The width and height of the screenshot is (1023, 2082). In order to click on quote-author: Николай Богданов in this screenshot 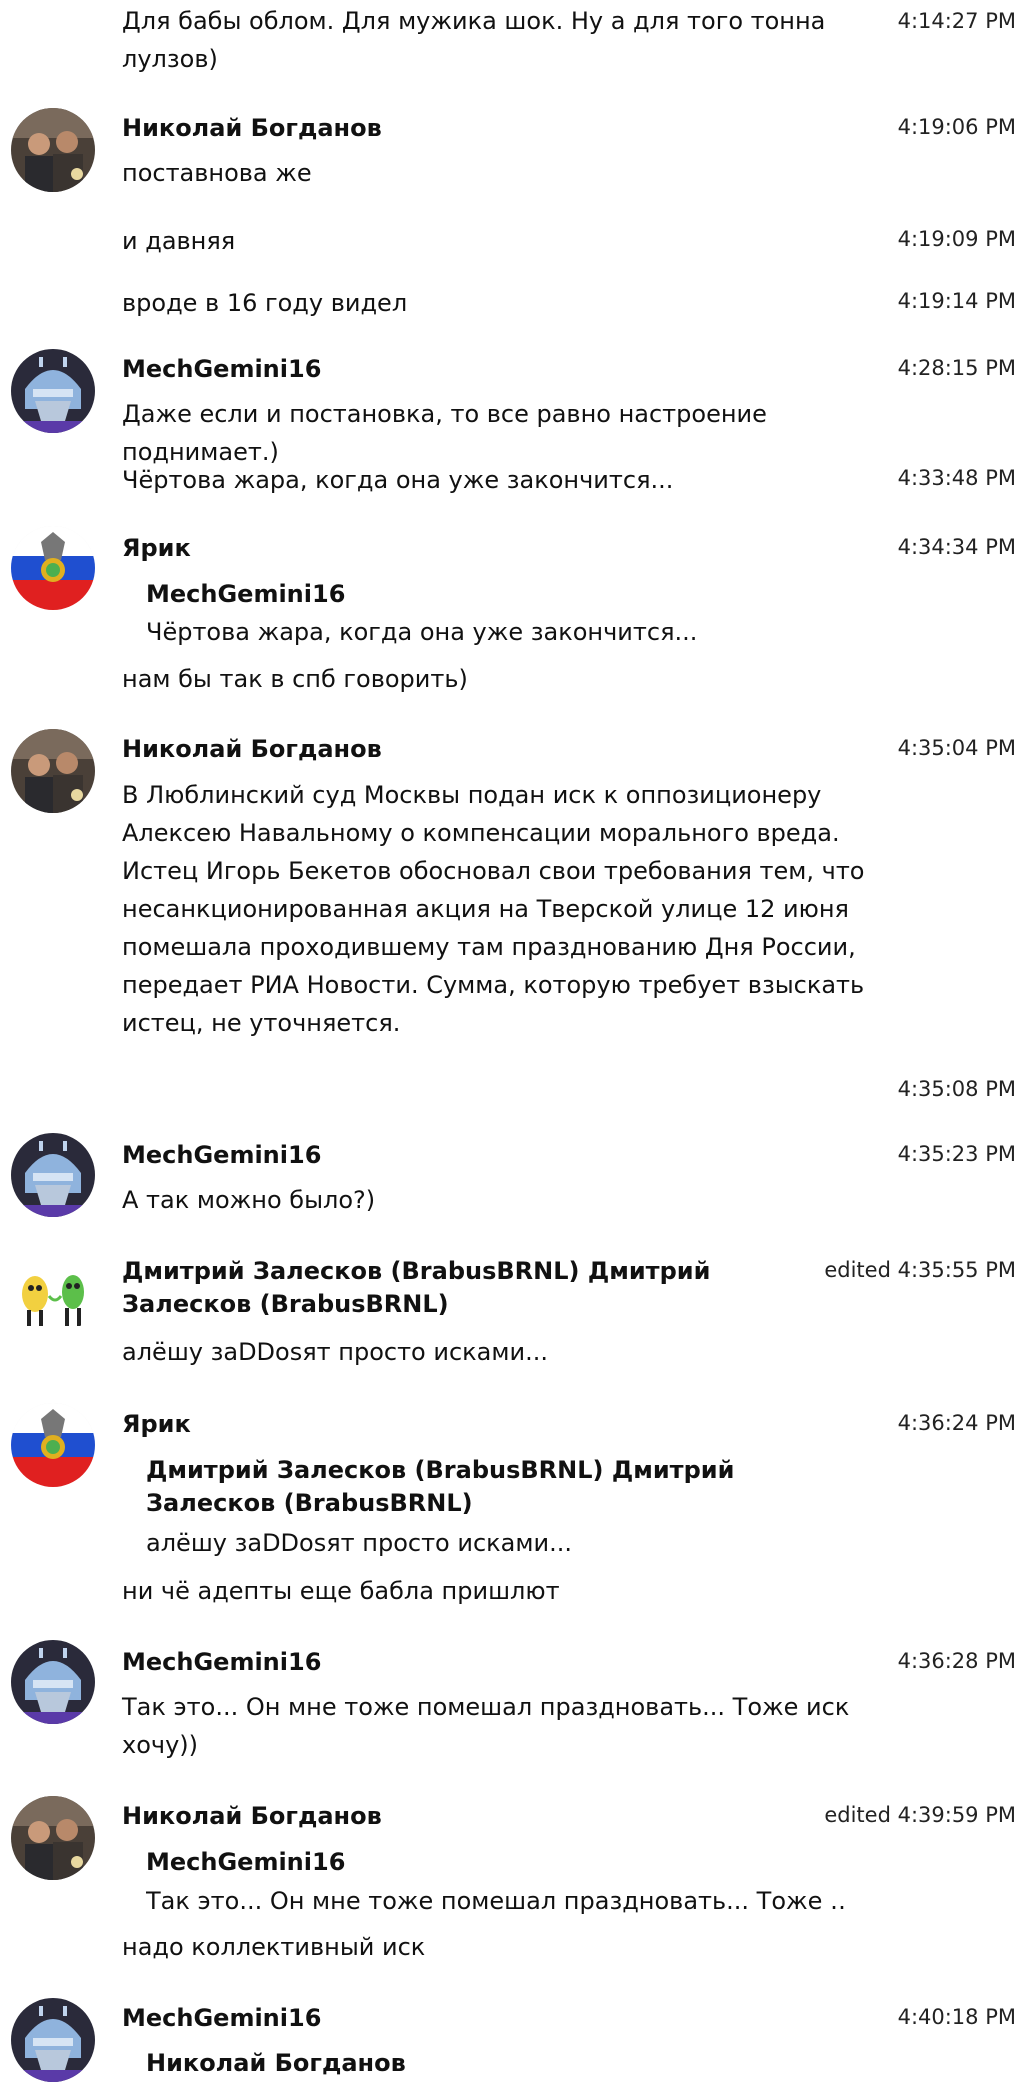, I will do `click(496, 2063)`.